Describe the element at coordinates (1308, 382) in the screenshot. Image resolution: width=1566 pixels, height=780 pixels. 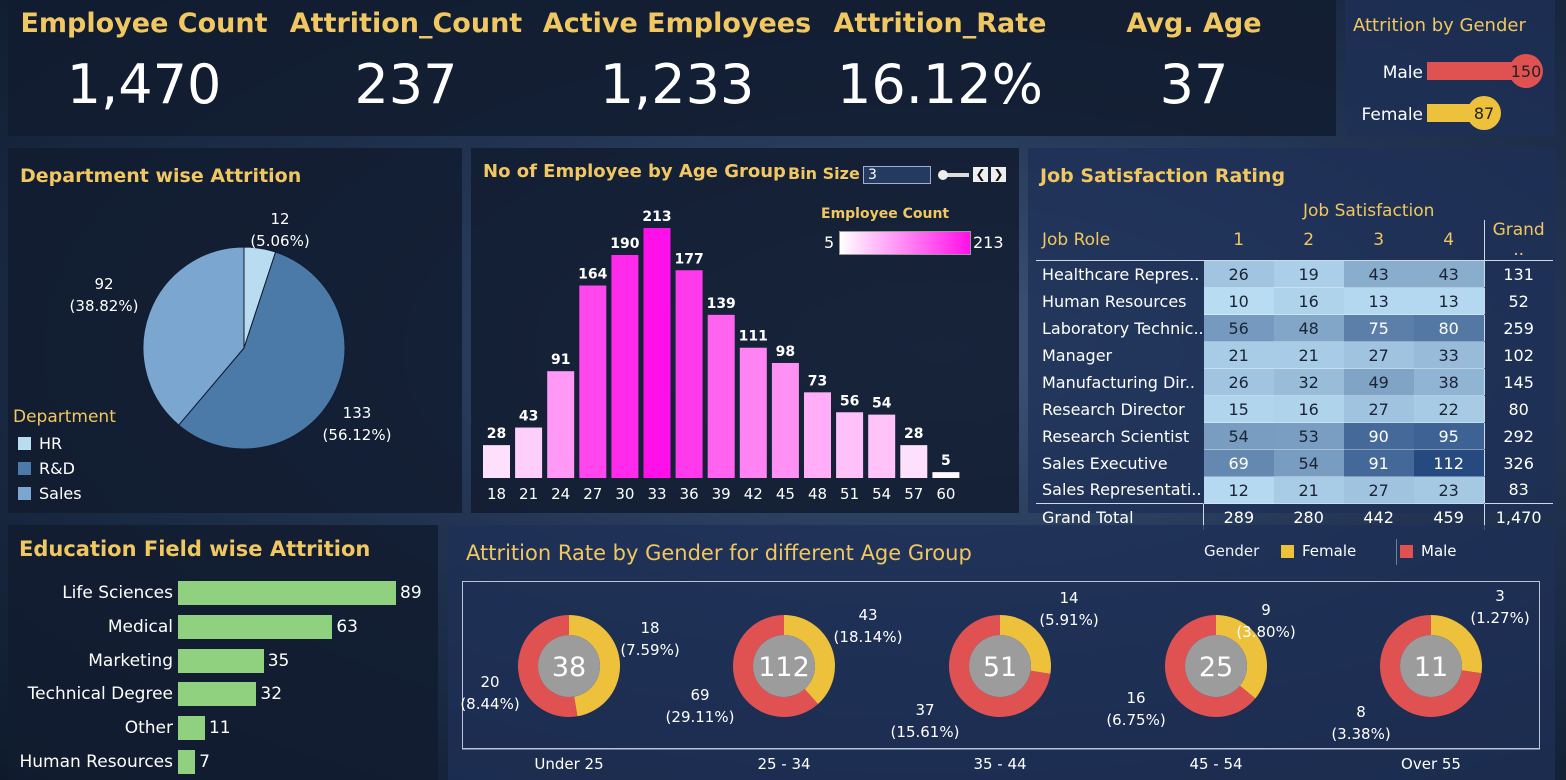
I see `job-heat-cell: 32` at that location.